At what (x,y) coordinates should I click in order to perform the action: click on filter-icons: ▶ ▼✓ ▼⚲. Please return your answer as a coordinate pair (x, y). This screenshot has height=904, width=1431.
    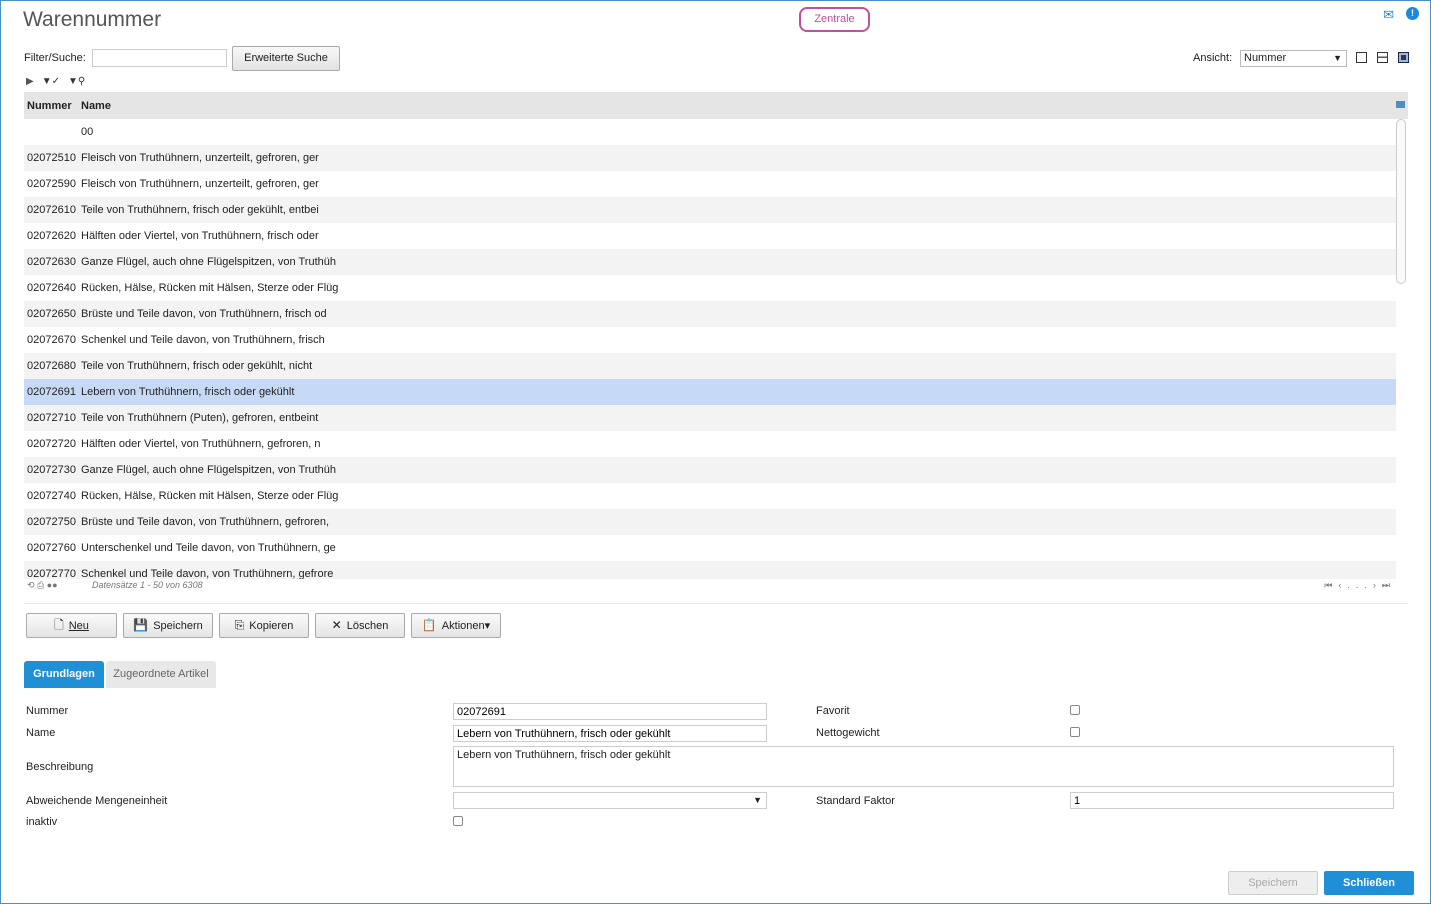
    Looking at the image, I should click on (55, 81).